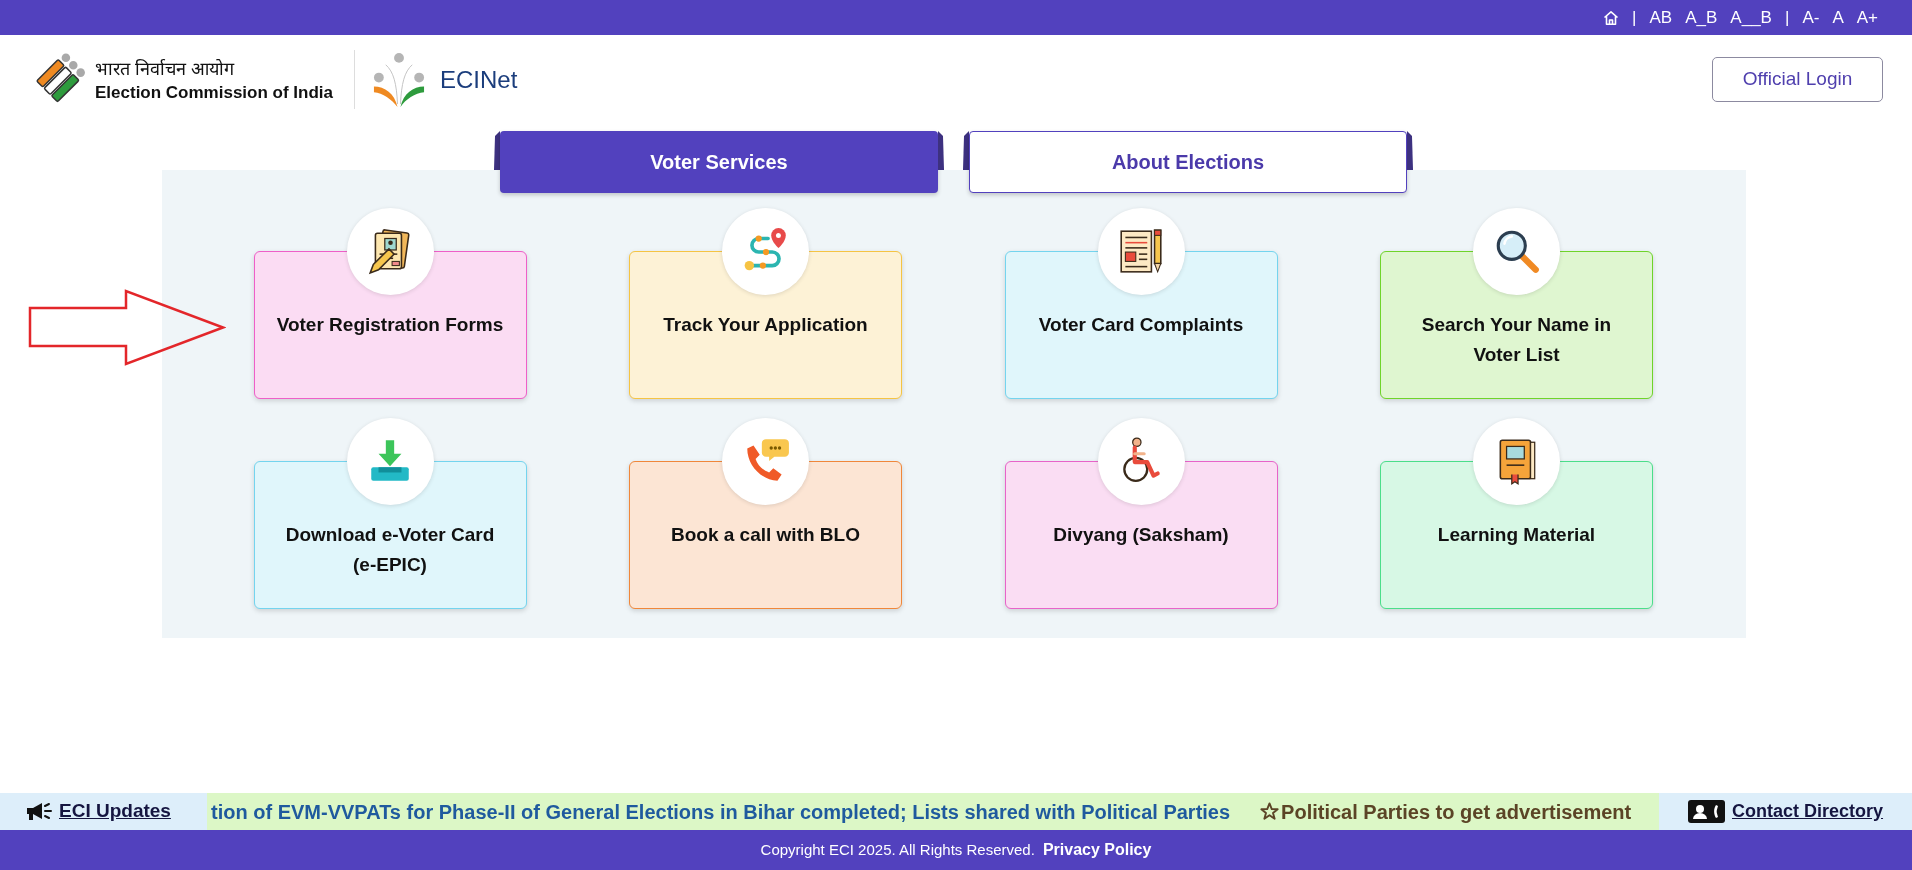 The image size is (1912, 870). I want to click on news-item: Political Parties to get advertisement, so click(1456, 811).